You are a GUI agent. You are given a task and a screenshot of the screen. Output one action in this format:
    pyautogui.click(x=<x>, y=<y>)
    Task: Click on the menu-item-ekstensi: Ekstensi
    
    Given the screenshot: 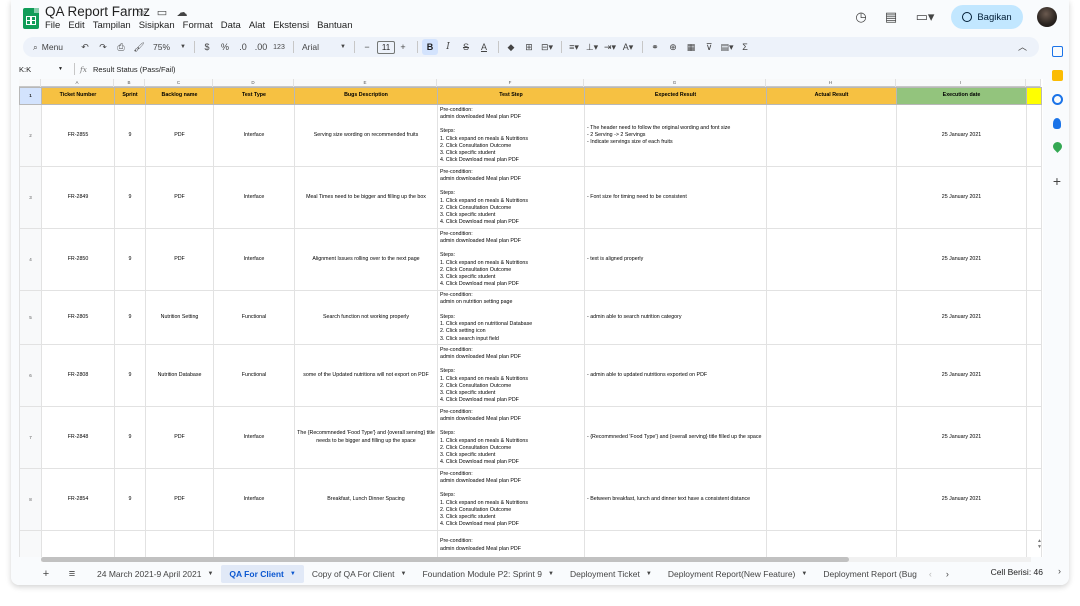 What is the action you would take?
    pyautogui.click(x=293, y=25)
    